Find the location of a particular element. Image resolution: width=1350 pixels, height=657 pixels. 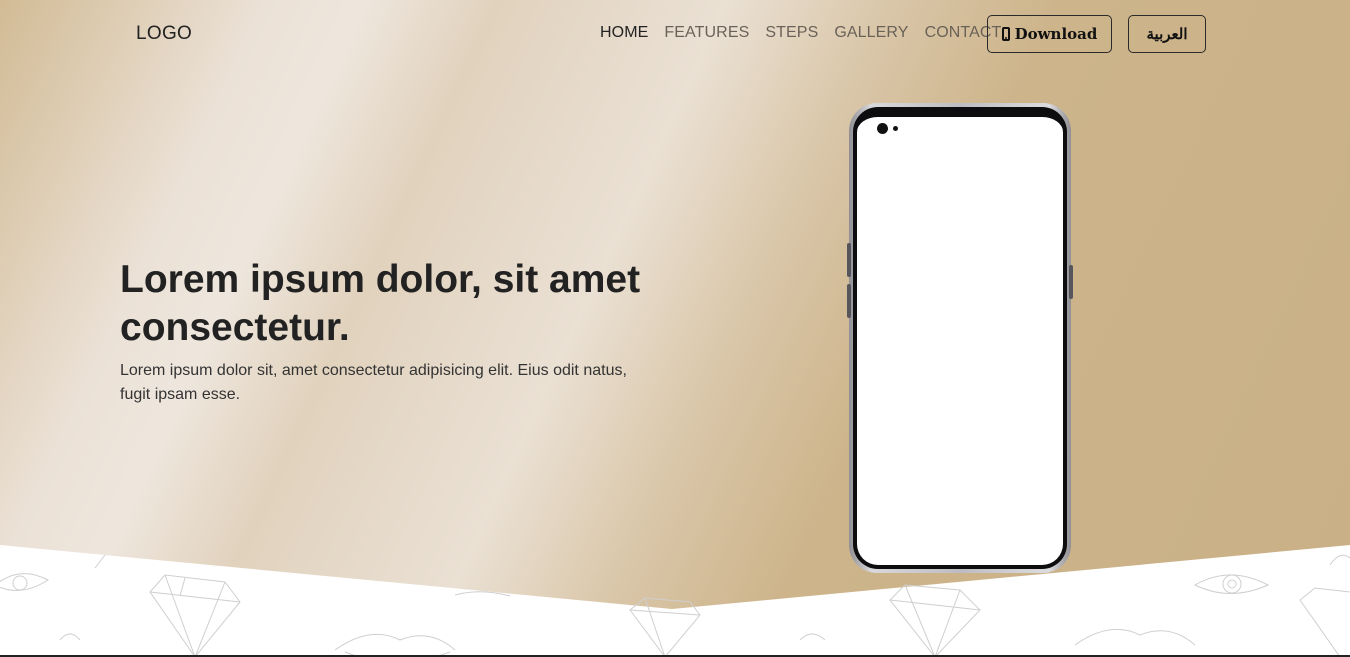

phone-bezel is located at coordinates (960, 338).